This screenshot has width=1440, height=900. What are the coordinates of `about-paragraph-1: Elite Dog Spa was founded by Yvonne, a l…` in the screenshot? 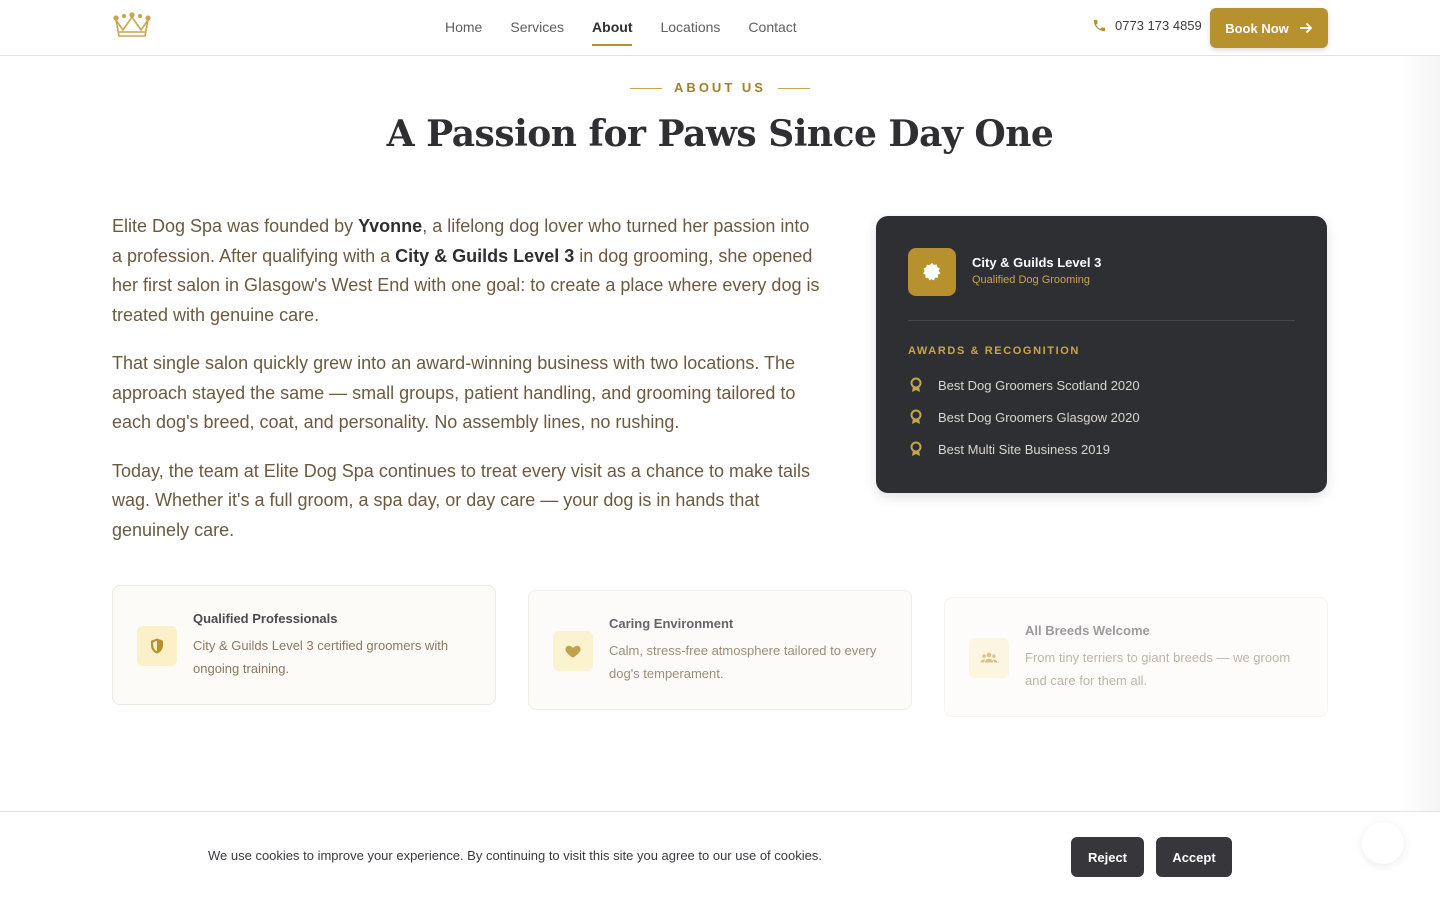 It's located at (467, 271).